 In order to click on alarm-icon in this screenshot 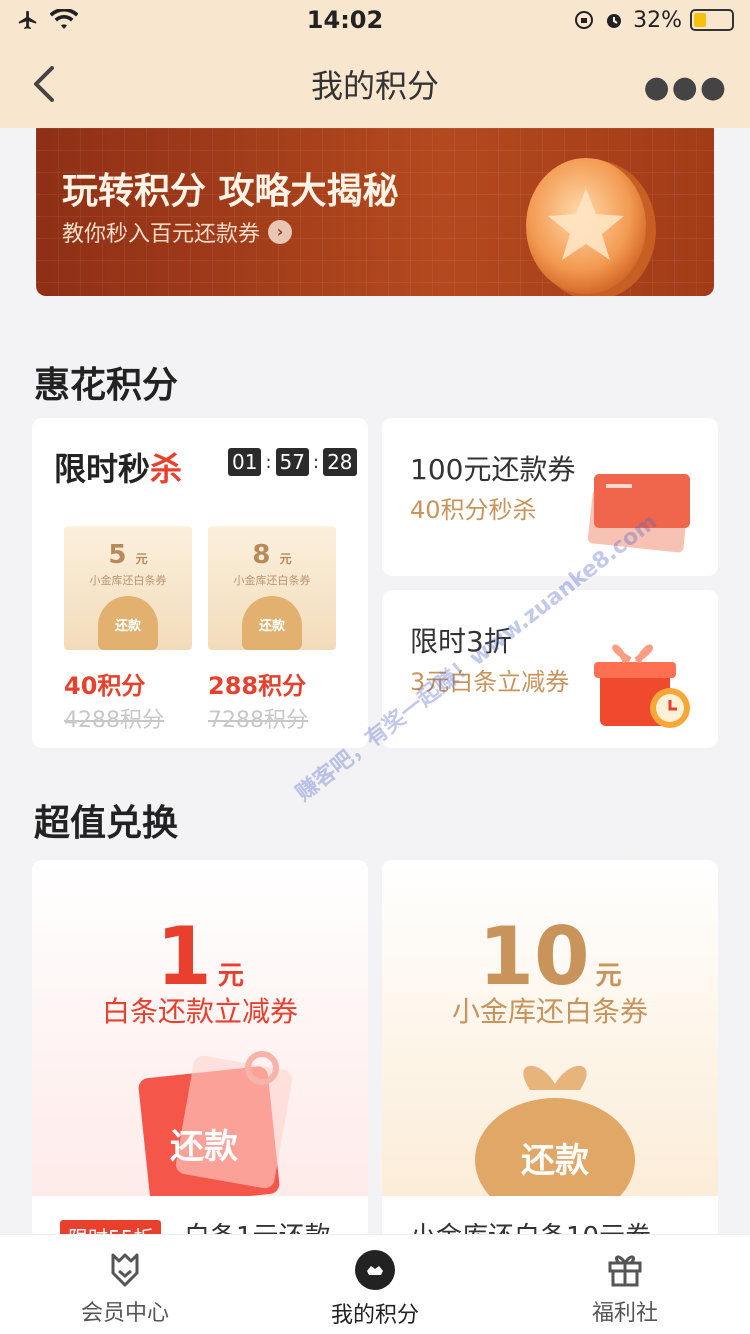, I will do `click(614, 21)`.